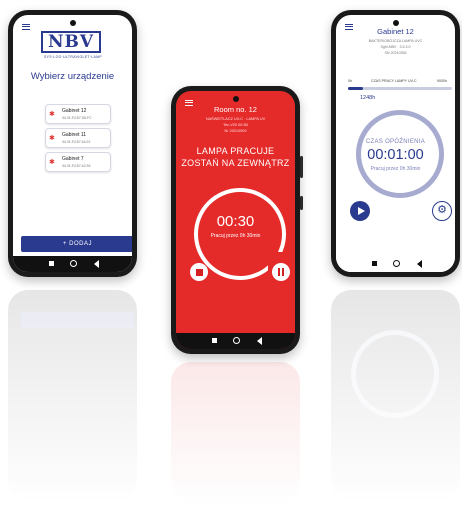 This screenshot has width=462, height=506. Describe the element at coordinates (442, 81) in the screenshot. I see `progress-max-label: 9000h` at that location.